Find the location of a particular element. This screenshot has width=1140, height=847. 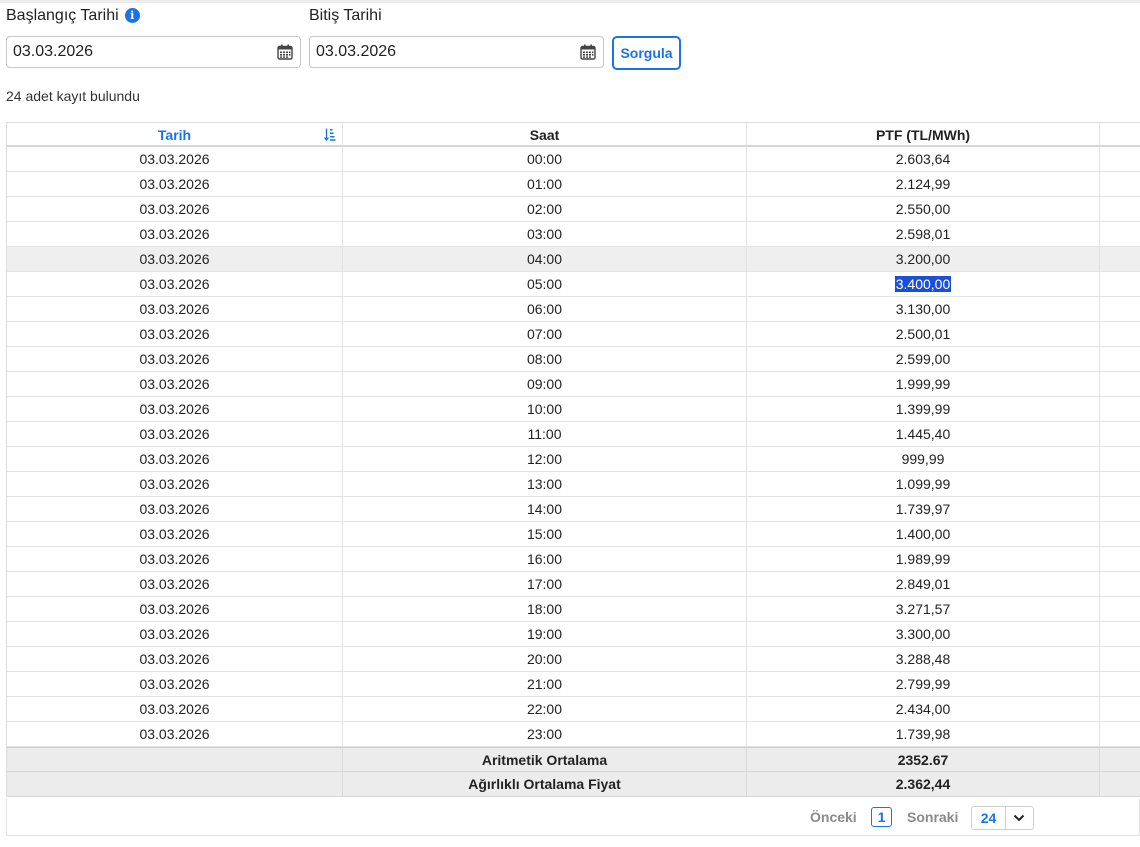

ptf-cell-text: 1.099,99 is located at coordinates (923, 484).